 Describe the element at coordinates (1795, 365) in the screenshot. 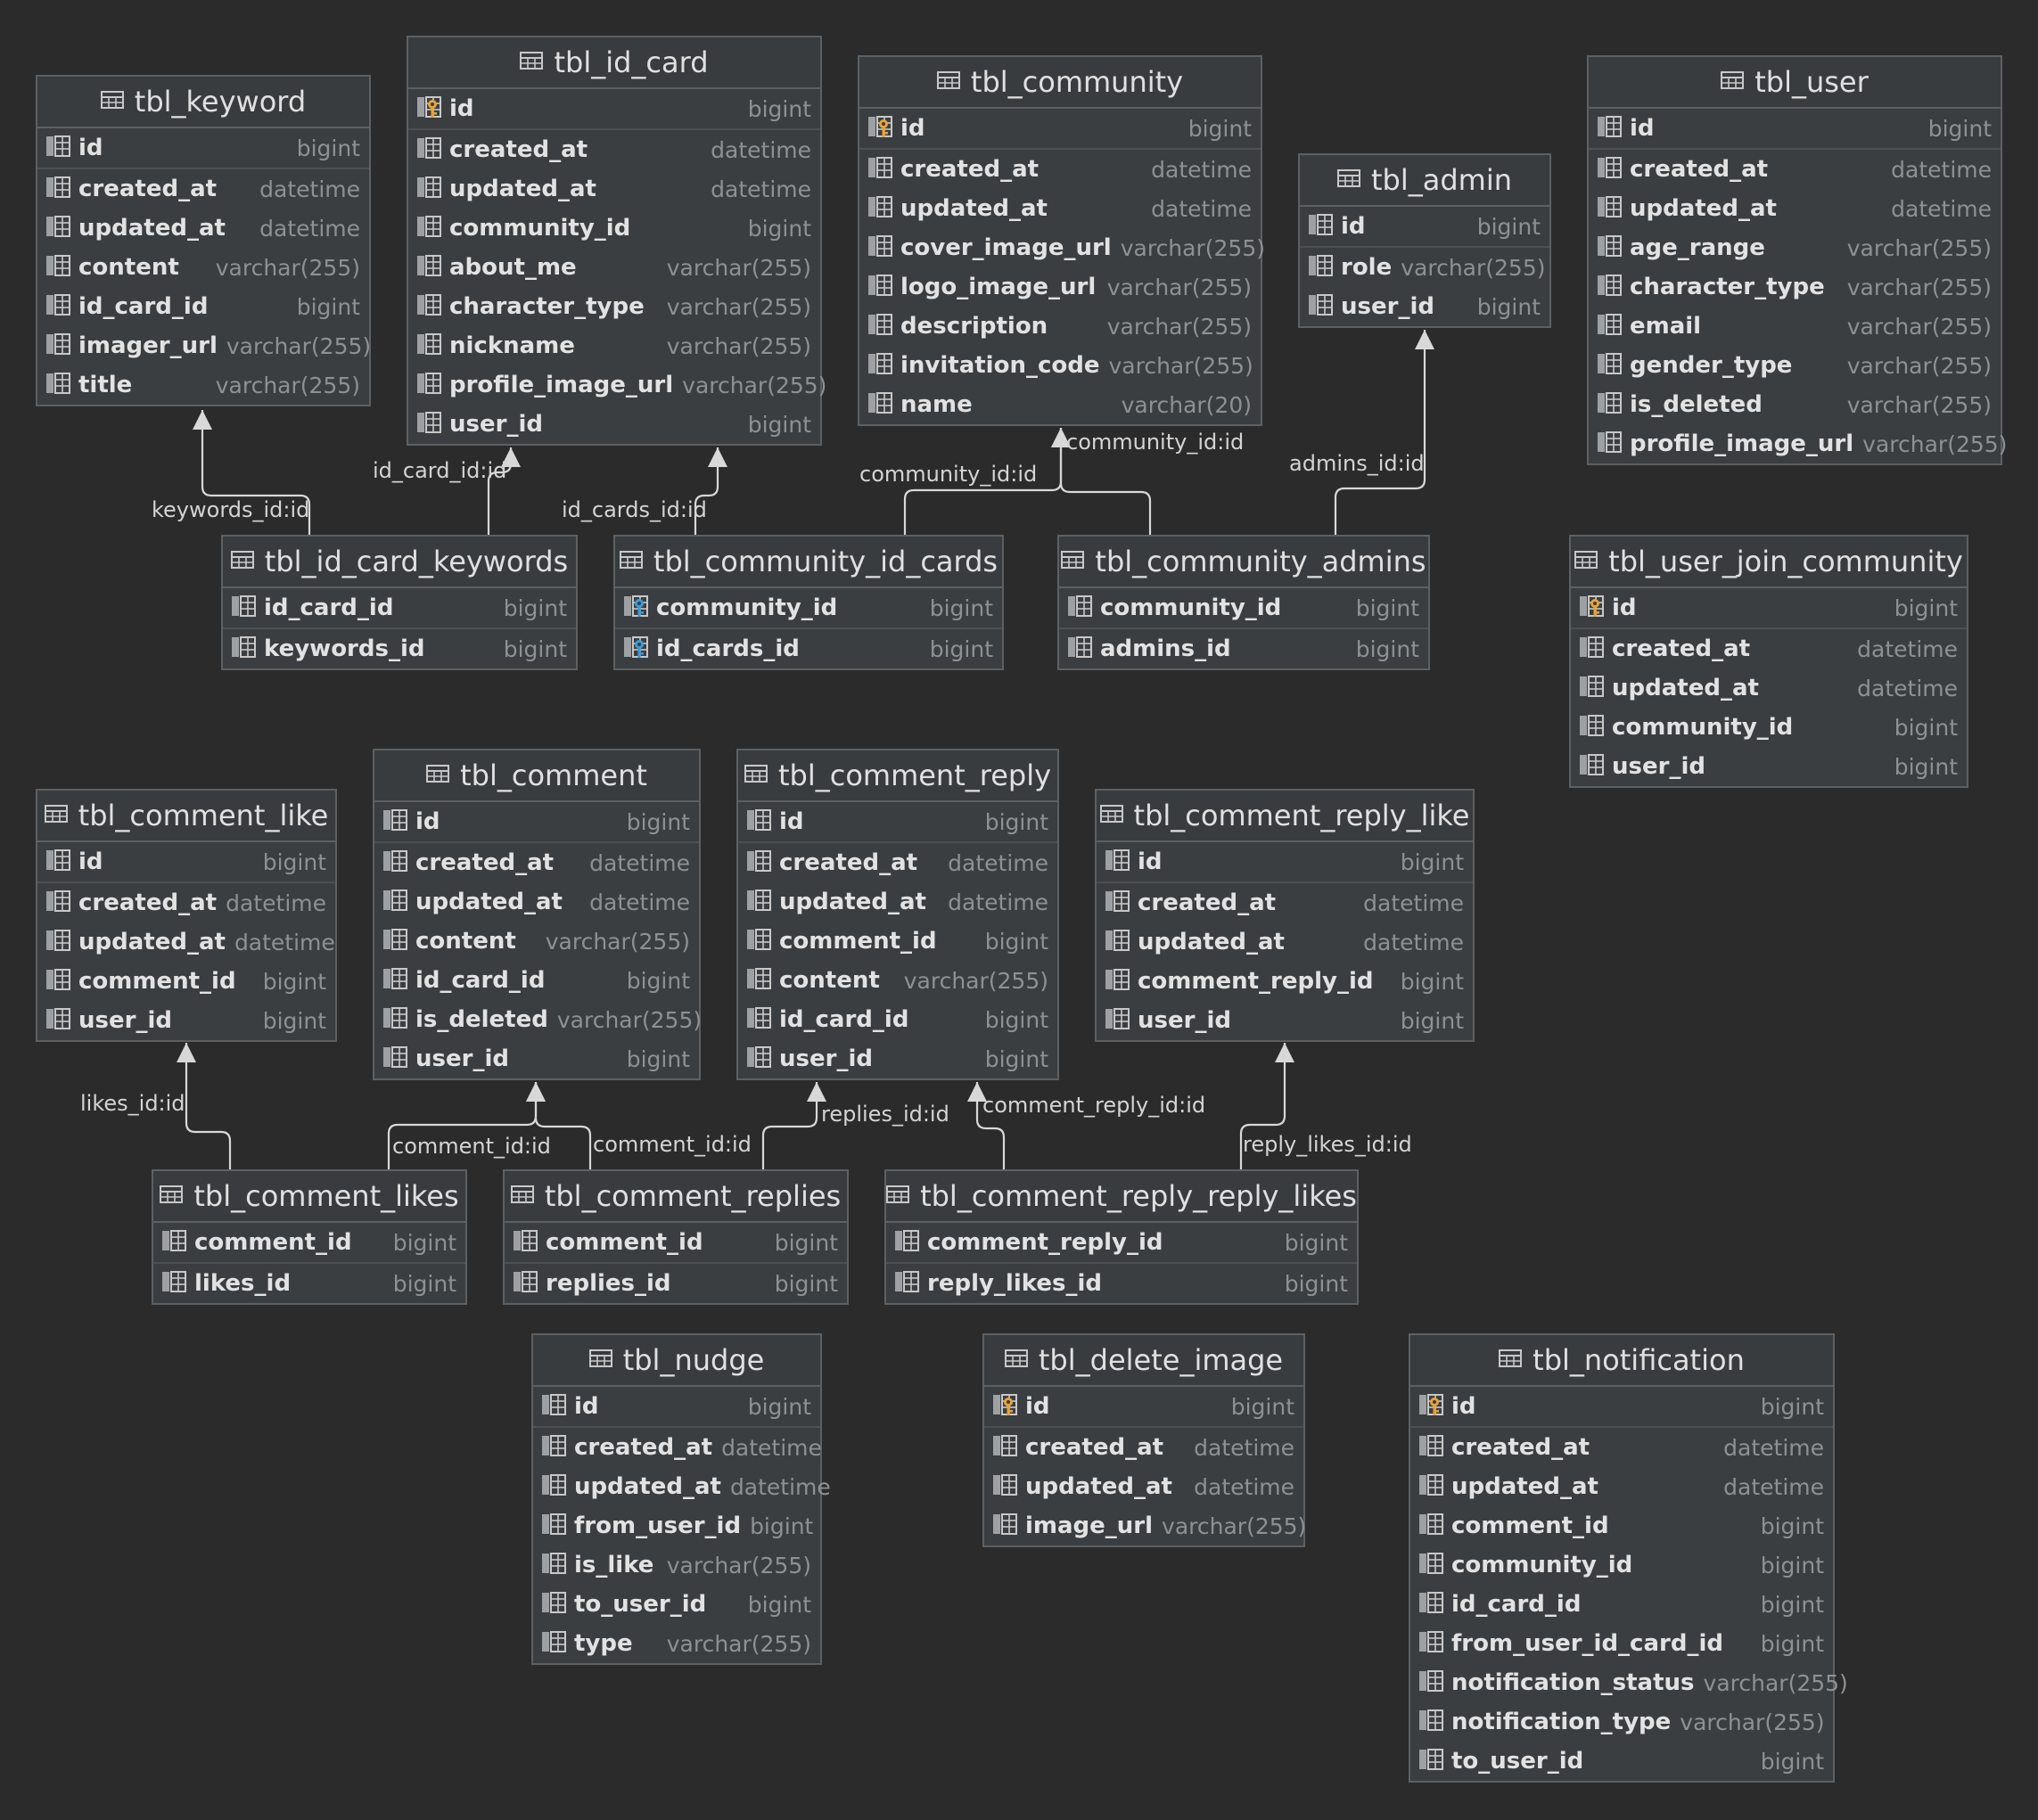

I see `column-row: gender_type varchar(255)` at that location.